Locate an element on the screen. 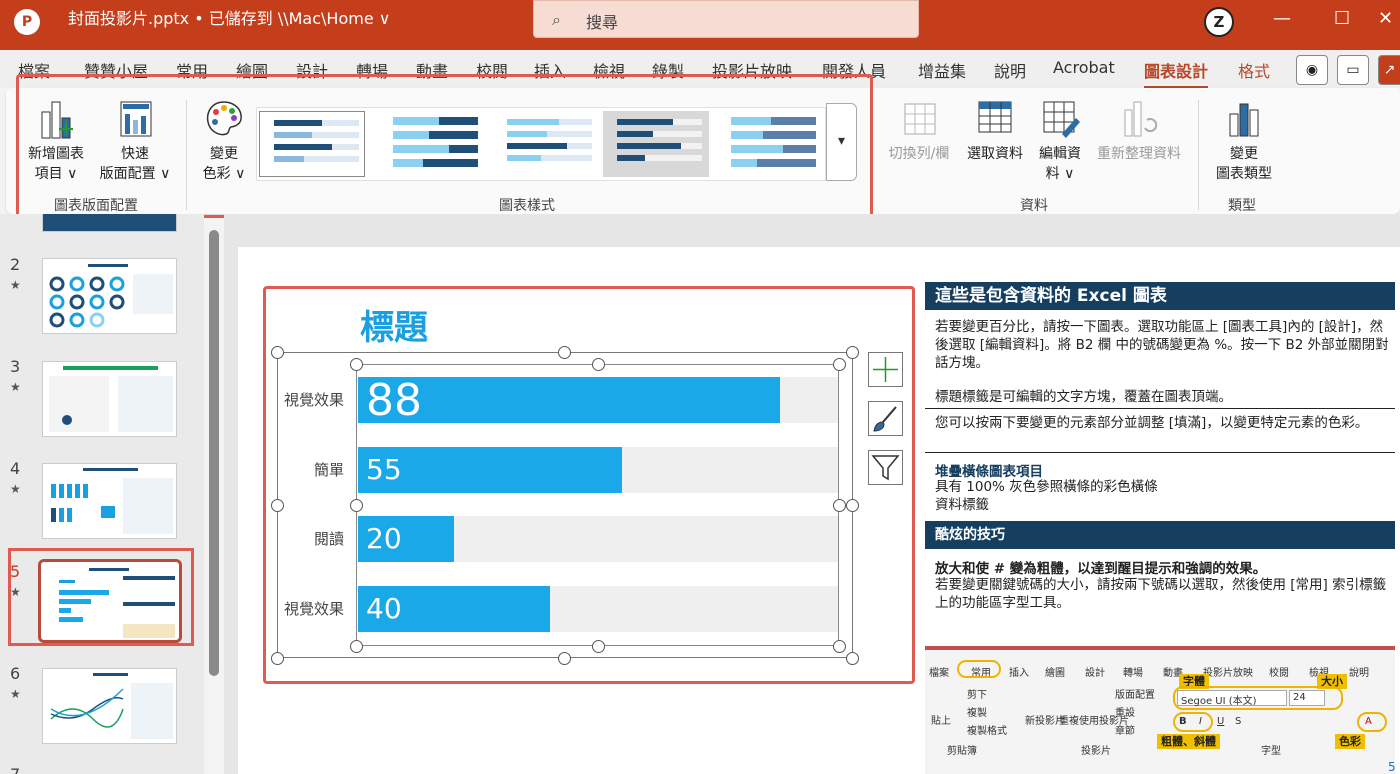  search-box: ⌕ 搜尋 is located at coordinates (726, 19).